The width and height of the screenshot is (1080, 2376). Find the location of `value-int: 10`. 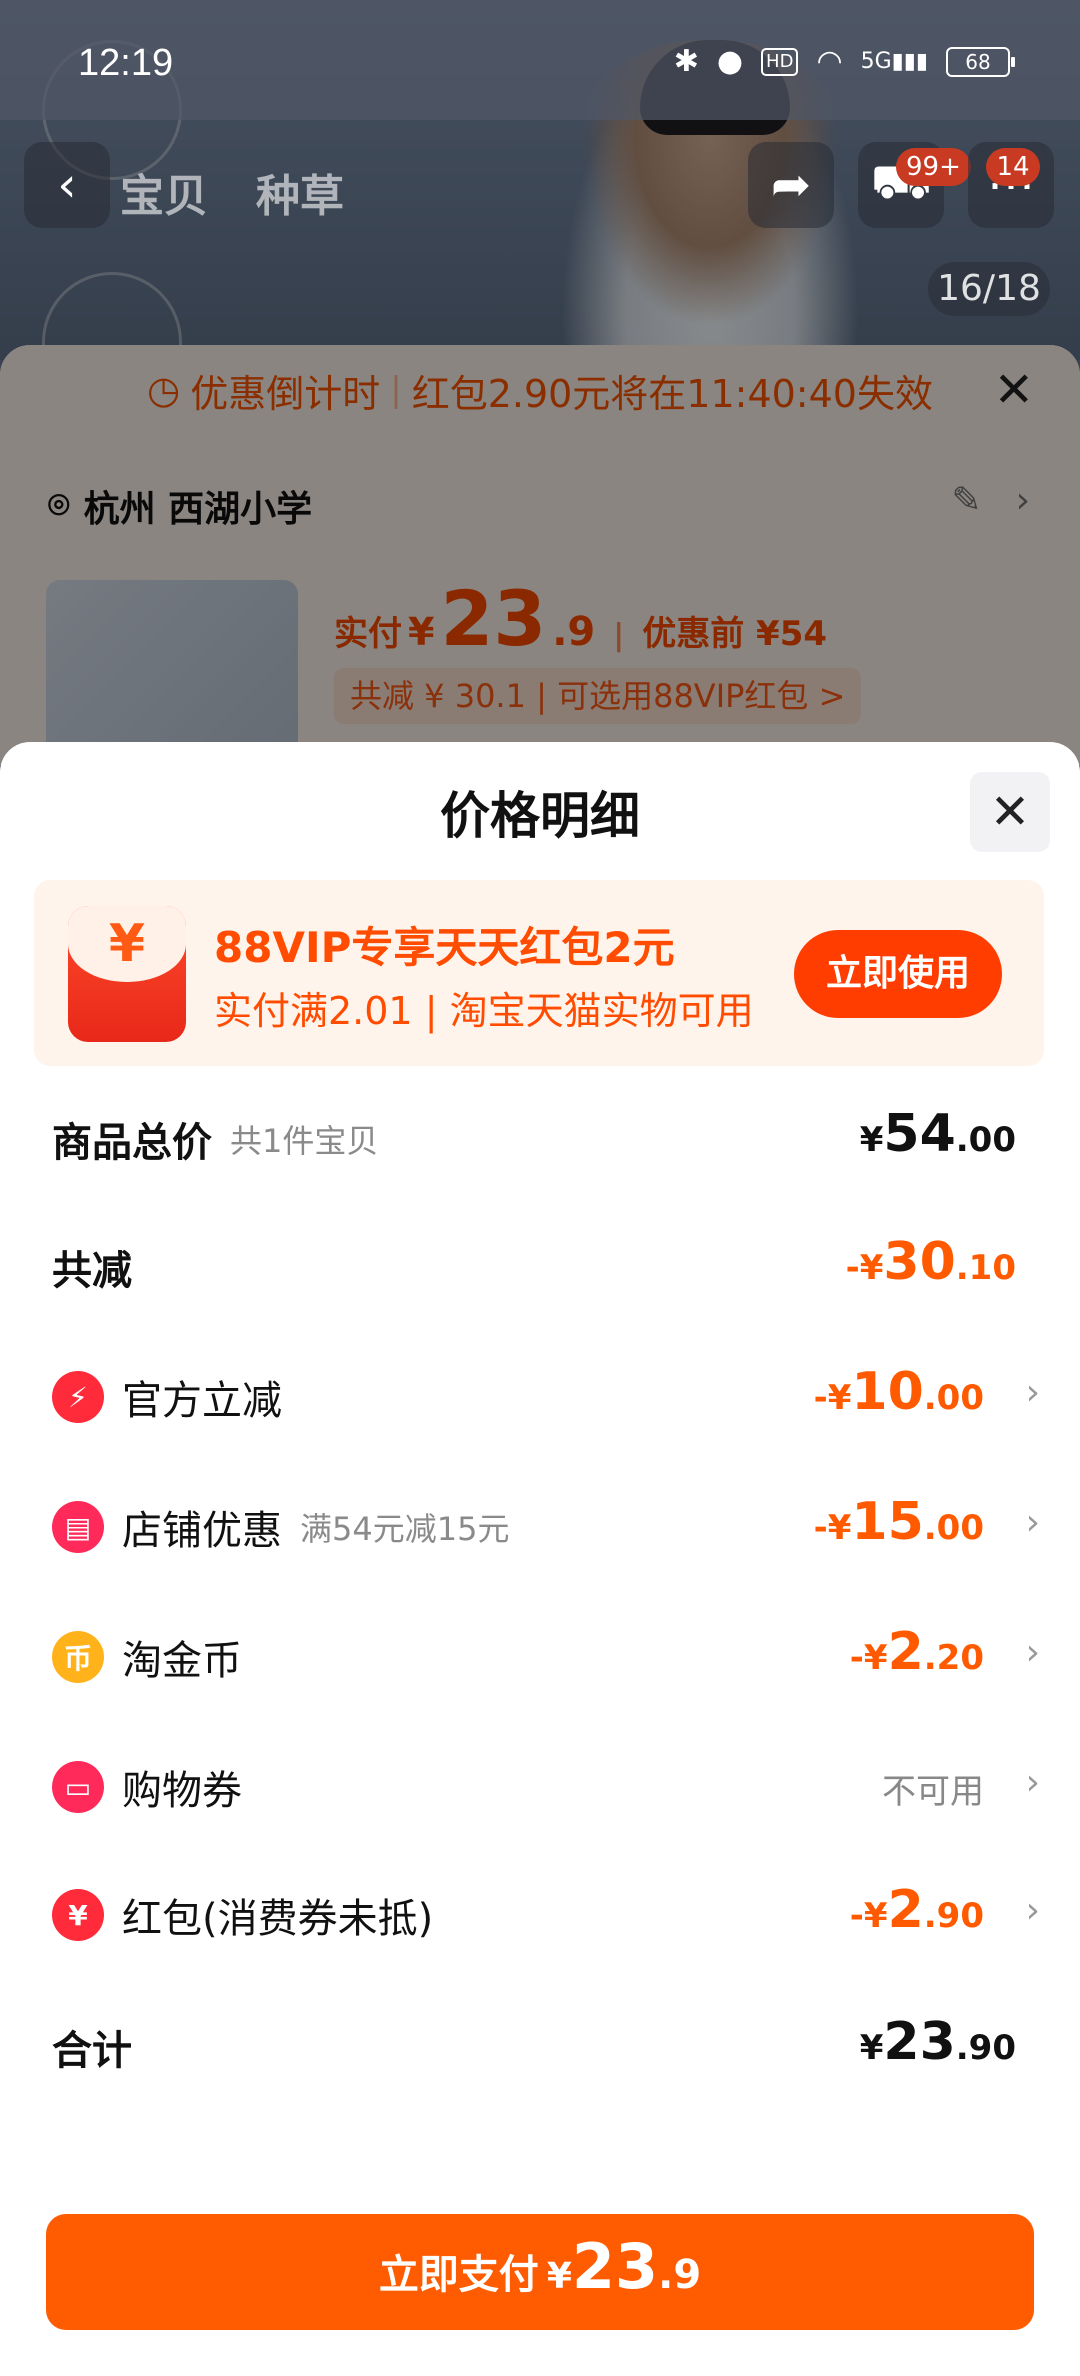

value-int: 10 is located at coordinates (887, 1392).